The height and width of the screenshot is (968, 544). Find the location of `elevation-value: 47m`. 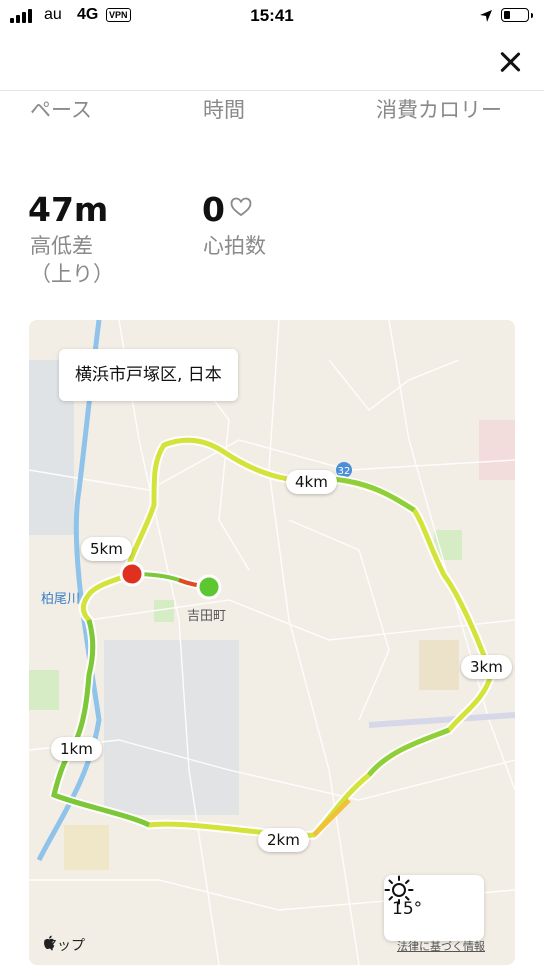

elevation-value: 47m is located at coordinates (68, 209).